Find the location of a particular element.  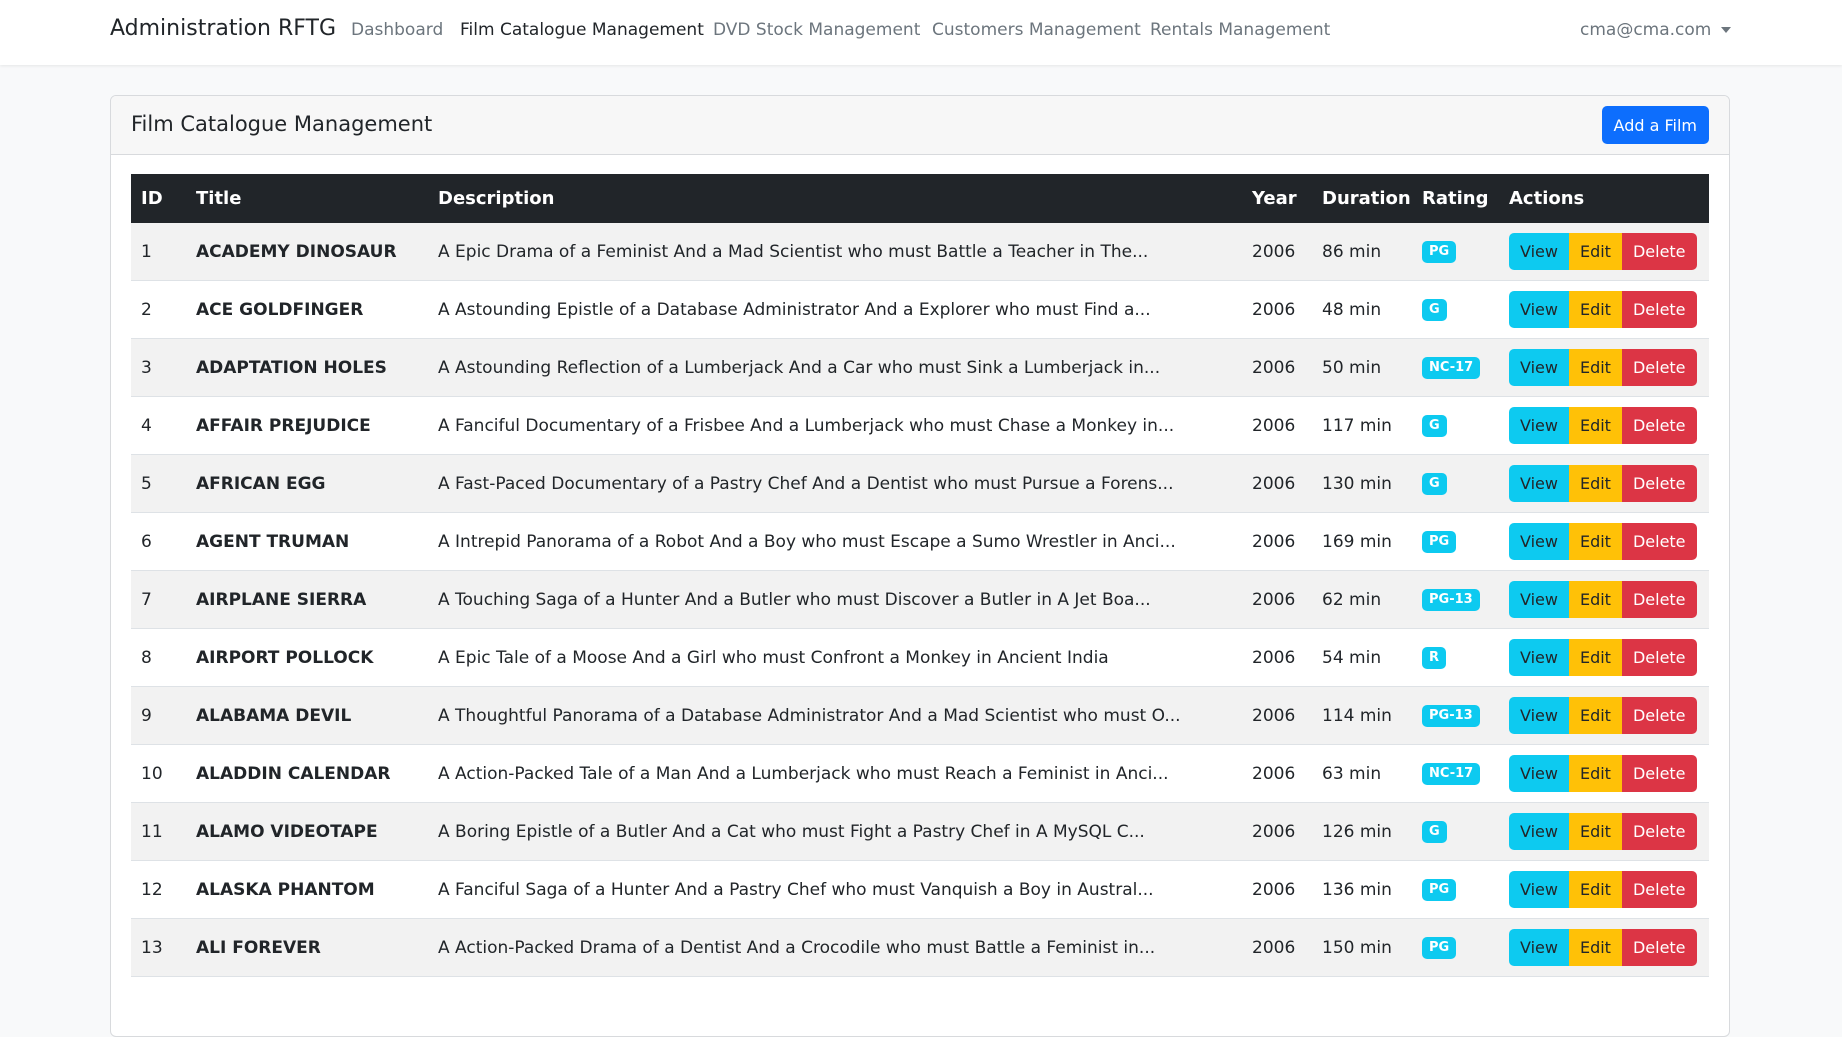

cell-title: AGENT TRUMAN is located at coordinates (307, 541).